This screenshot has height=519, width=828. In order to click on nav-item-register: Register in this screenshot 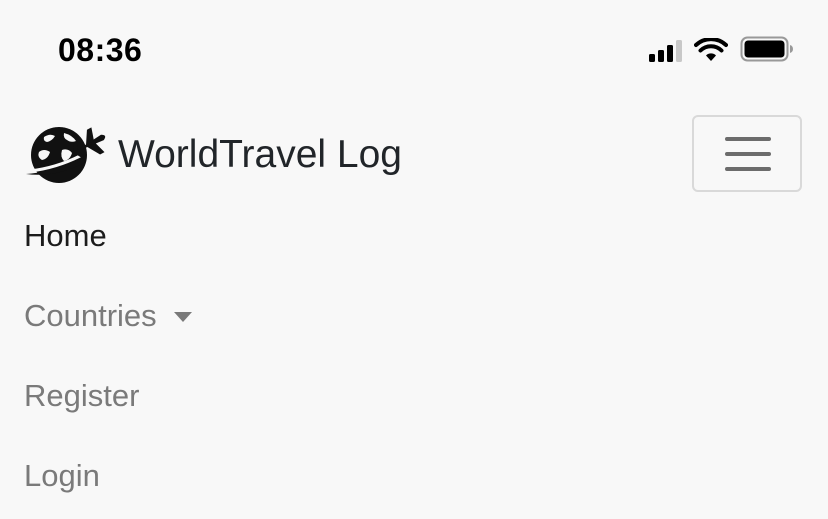, I will do `click(108, 396)`.